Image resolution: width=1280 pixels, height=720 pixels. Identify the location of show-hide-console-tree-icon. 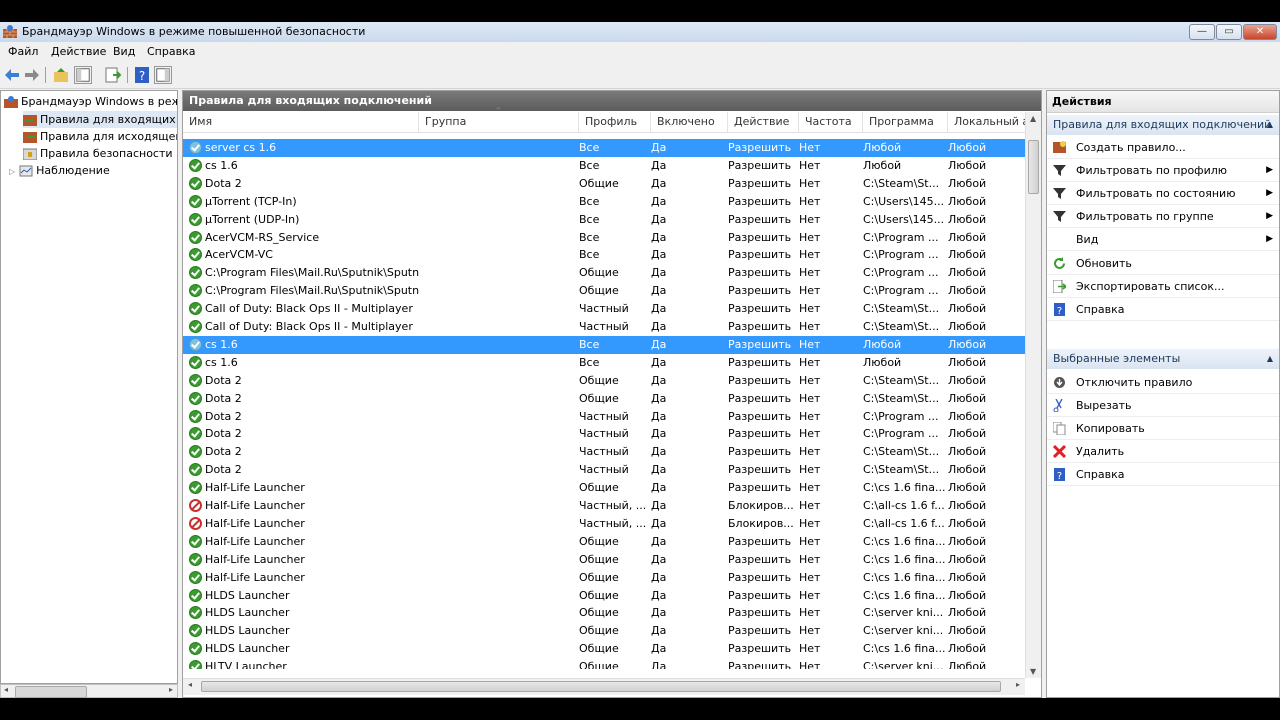
(83, 75).